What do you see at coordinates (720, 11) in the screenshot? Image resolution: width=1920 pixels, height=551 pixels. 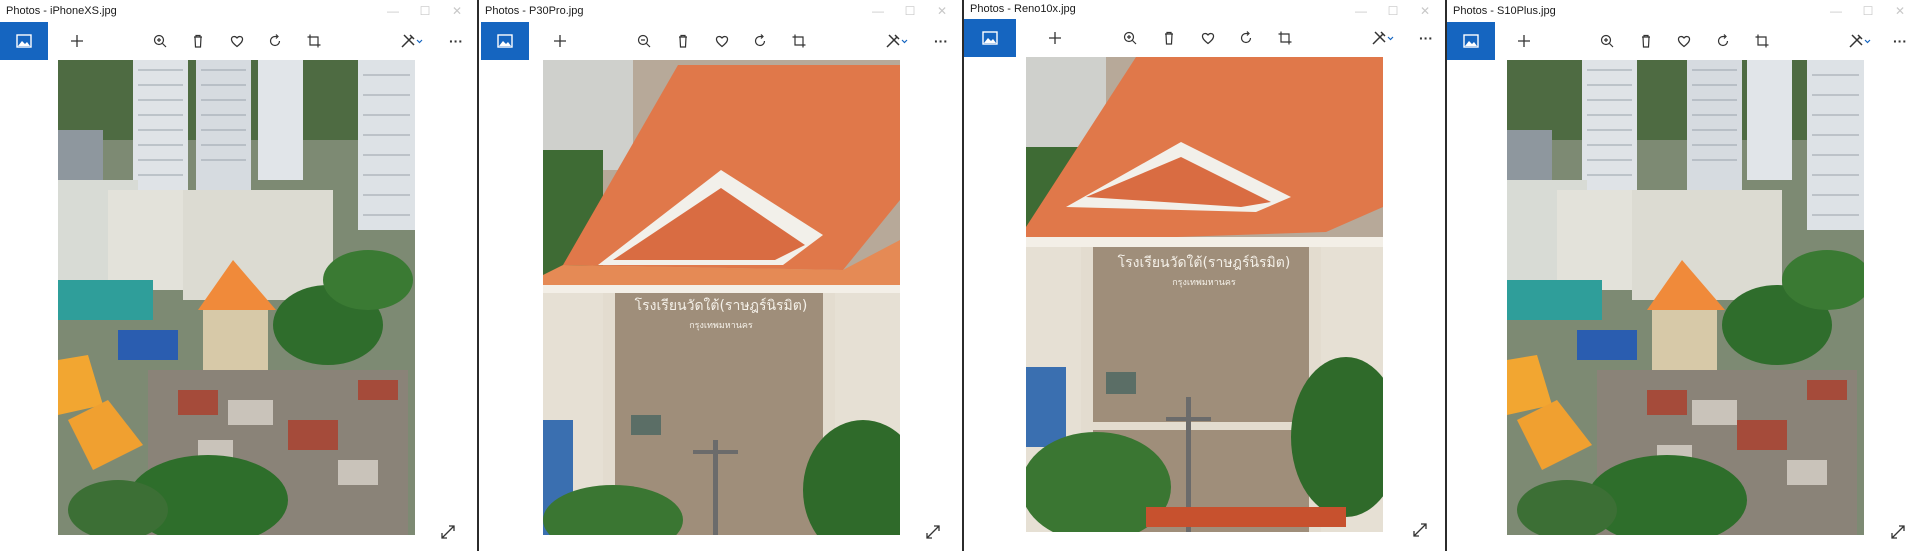 I see `title-bar: Photos - P30Pro.jpg — ☐ ✕` at bounding box center [720, 11].